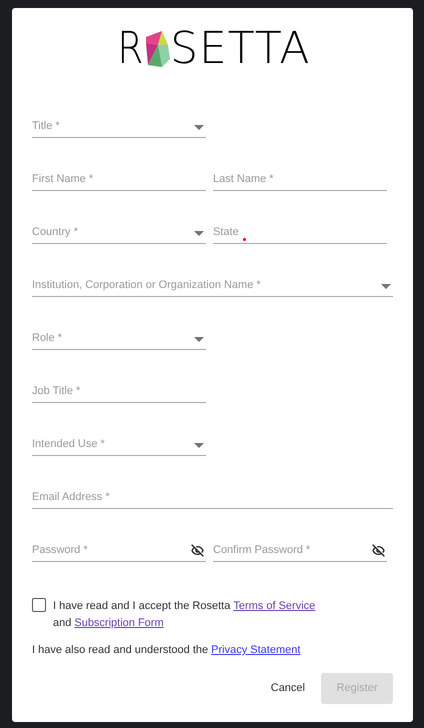  I want to click on input-field: Last Name *, so click(300, 180).